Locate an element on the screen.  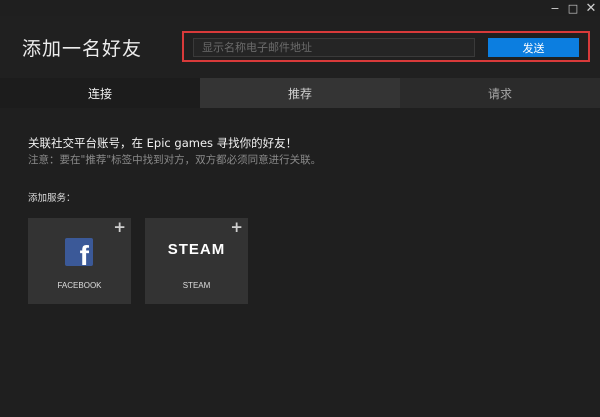
header: 添加一名好友 发送 is located at coordinates (300, 47).